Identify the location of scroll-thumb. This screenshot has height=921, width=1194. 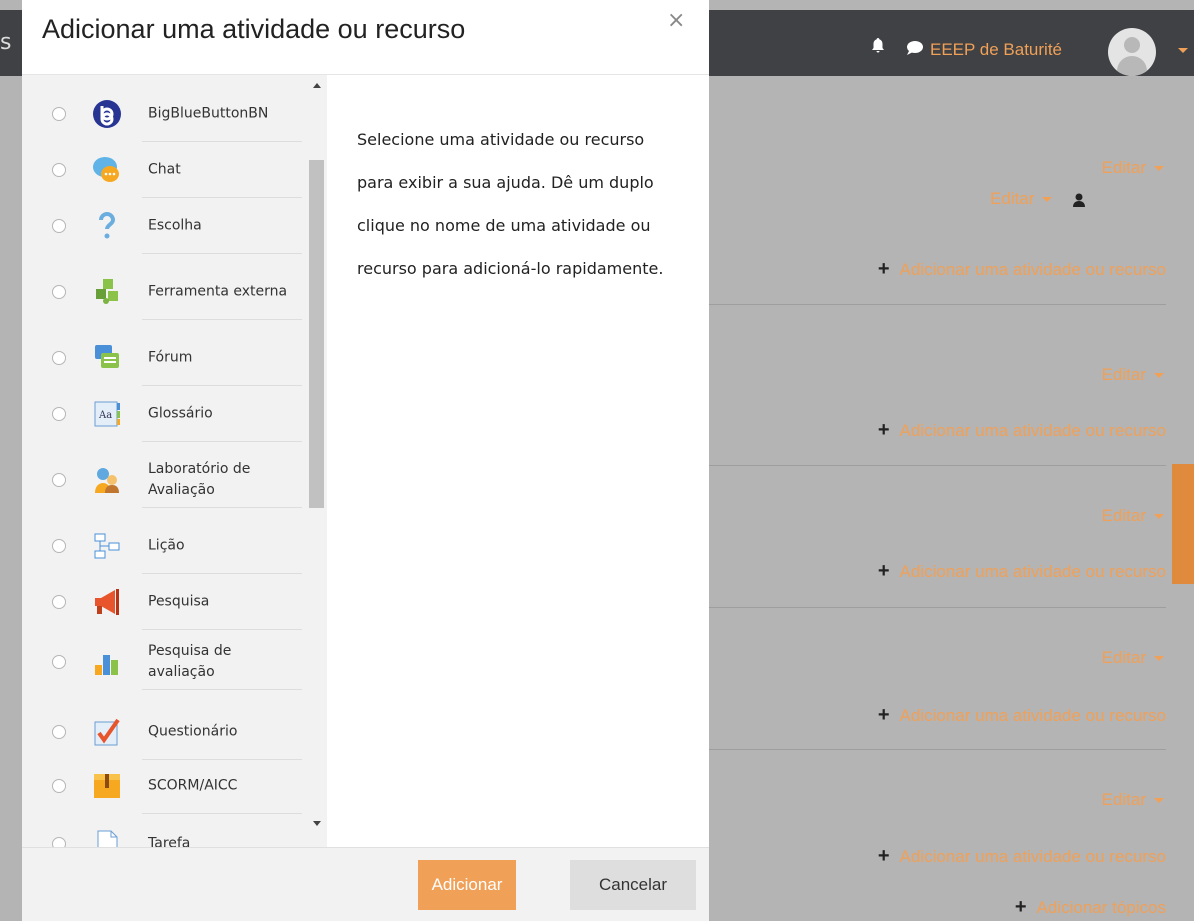
(316, 334).